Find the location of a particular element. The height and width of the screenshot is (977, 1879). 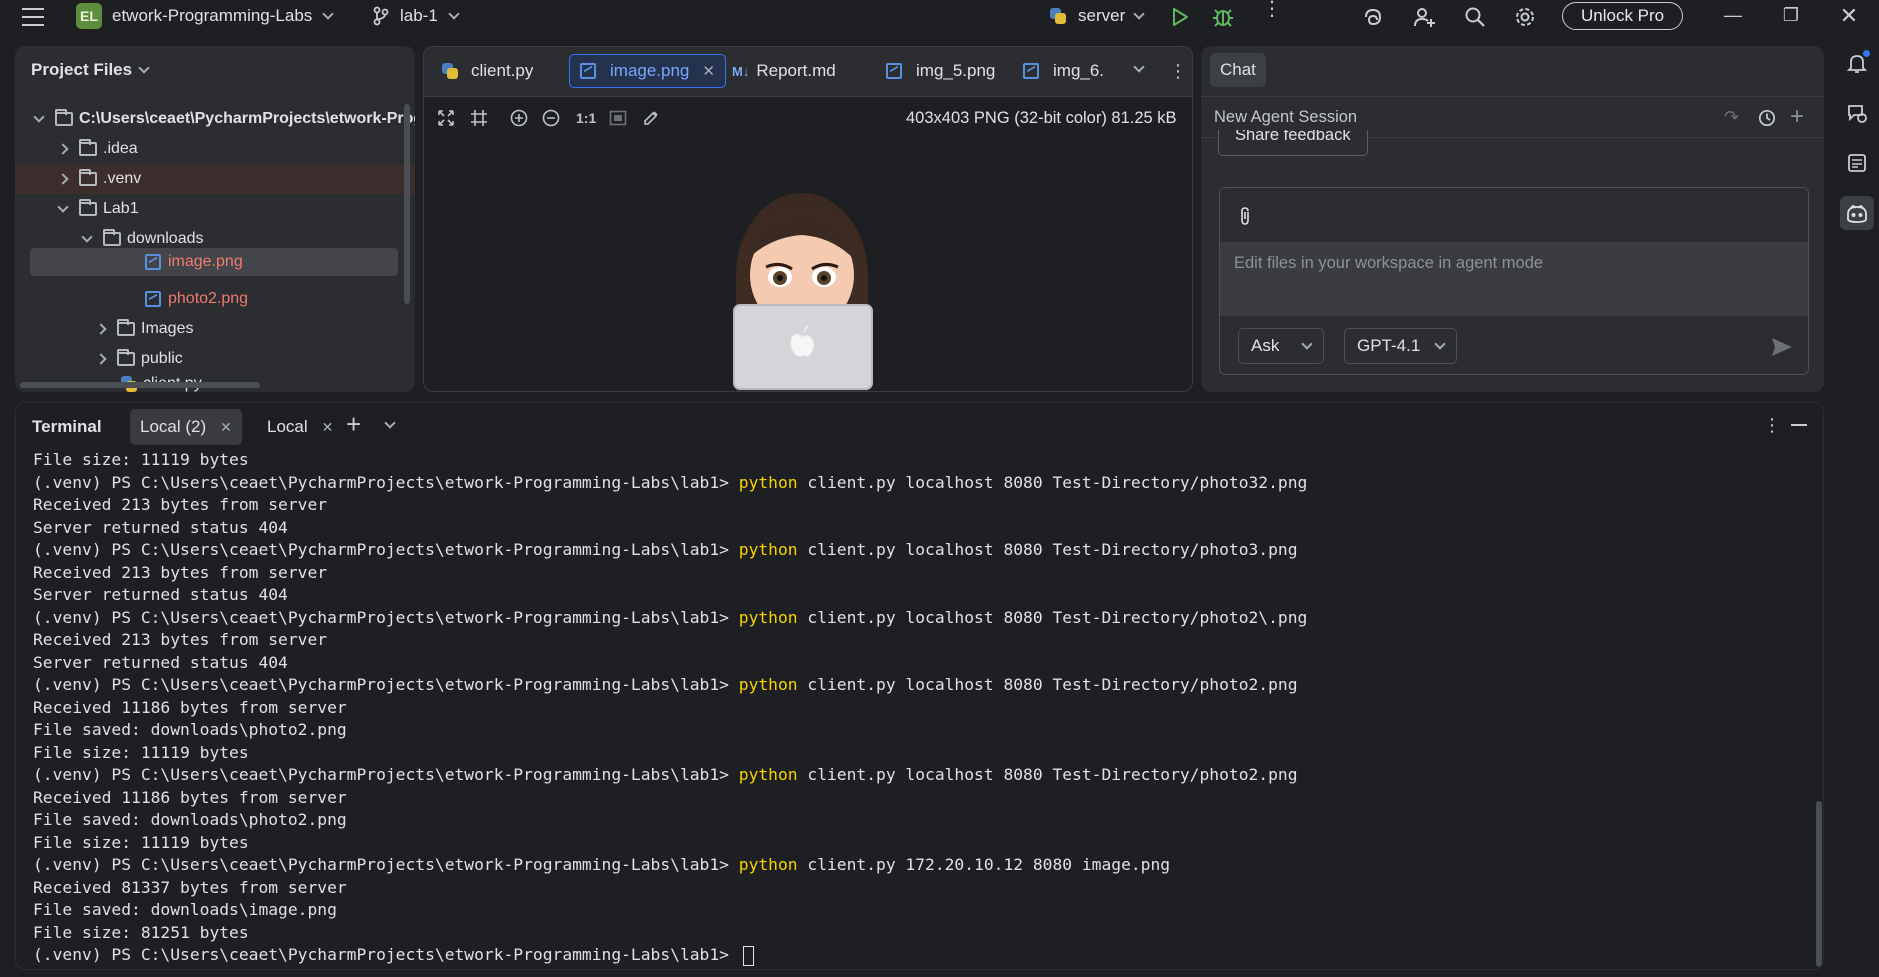

terminal-title: Terminal is located at coordinates (67, 426).